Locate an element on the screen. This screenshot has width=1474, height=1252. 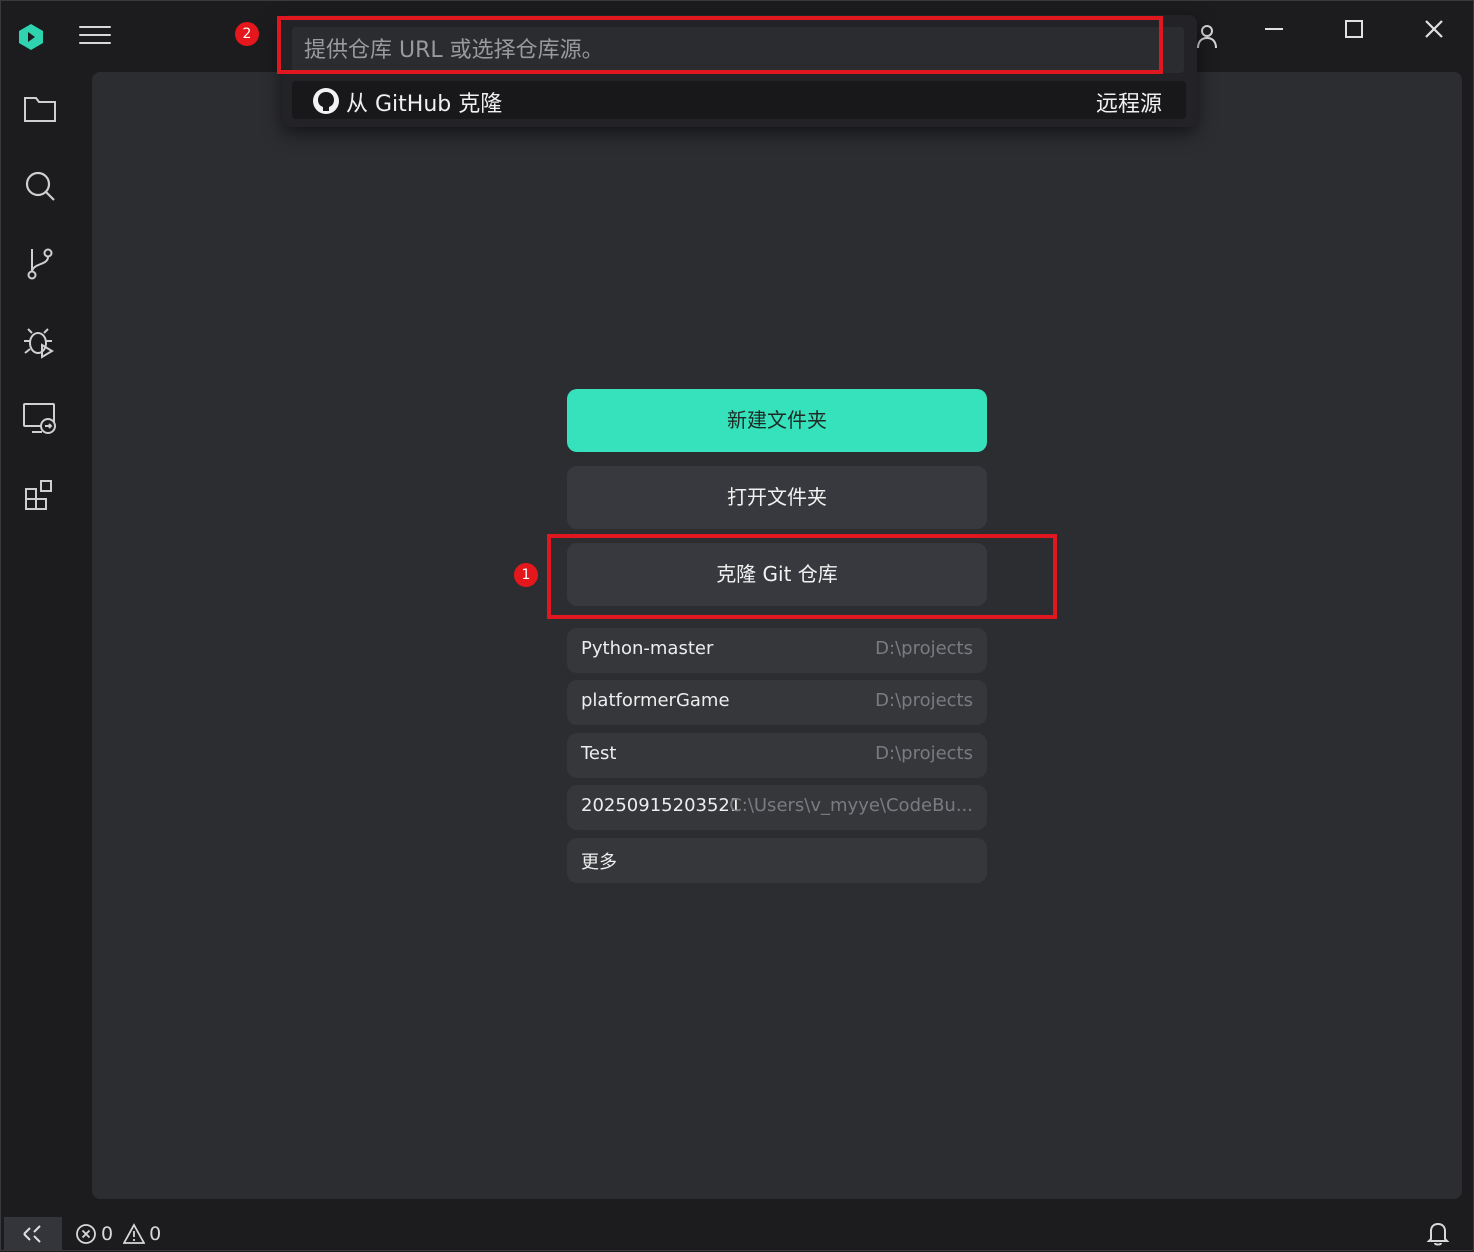
clone-from-github-item: 从 GitHub 克隆 远程源 is located at coordinates (739, 100).